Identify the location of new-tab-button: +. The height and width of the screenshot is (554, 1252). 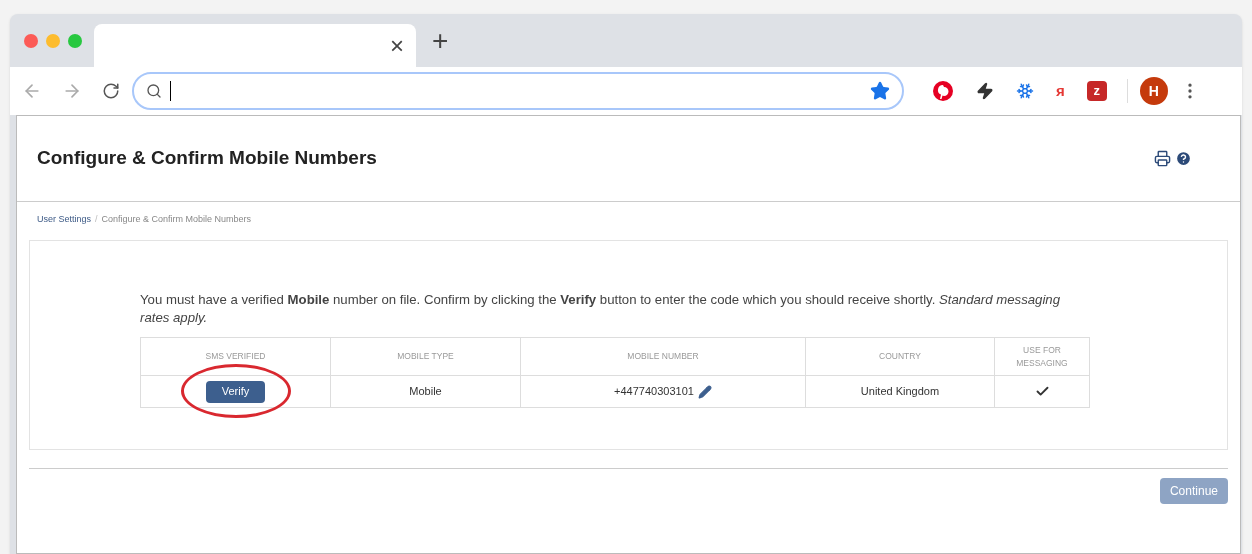
(440, 40).